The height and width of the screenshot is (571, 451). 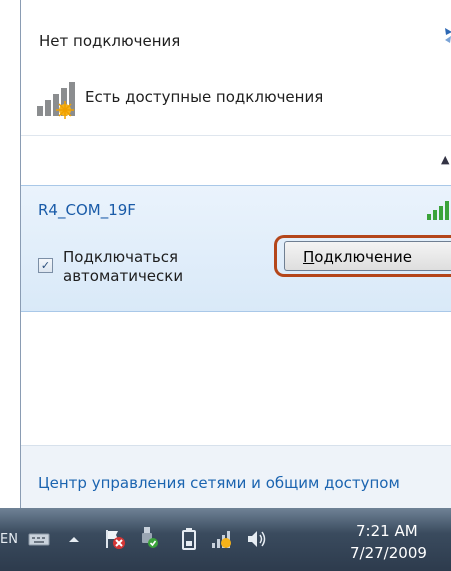 I want to click on chevron-up-icon: ▲, so click(x=445, y=159).